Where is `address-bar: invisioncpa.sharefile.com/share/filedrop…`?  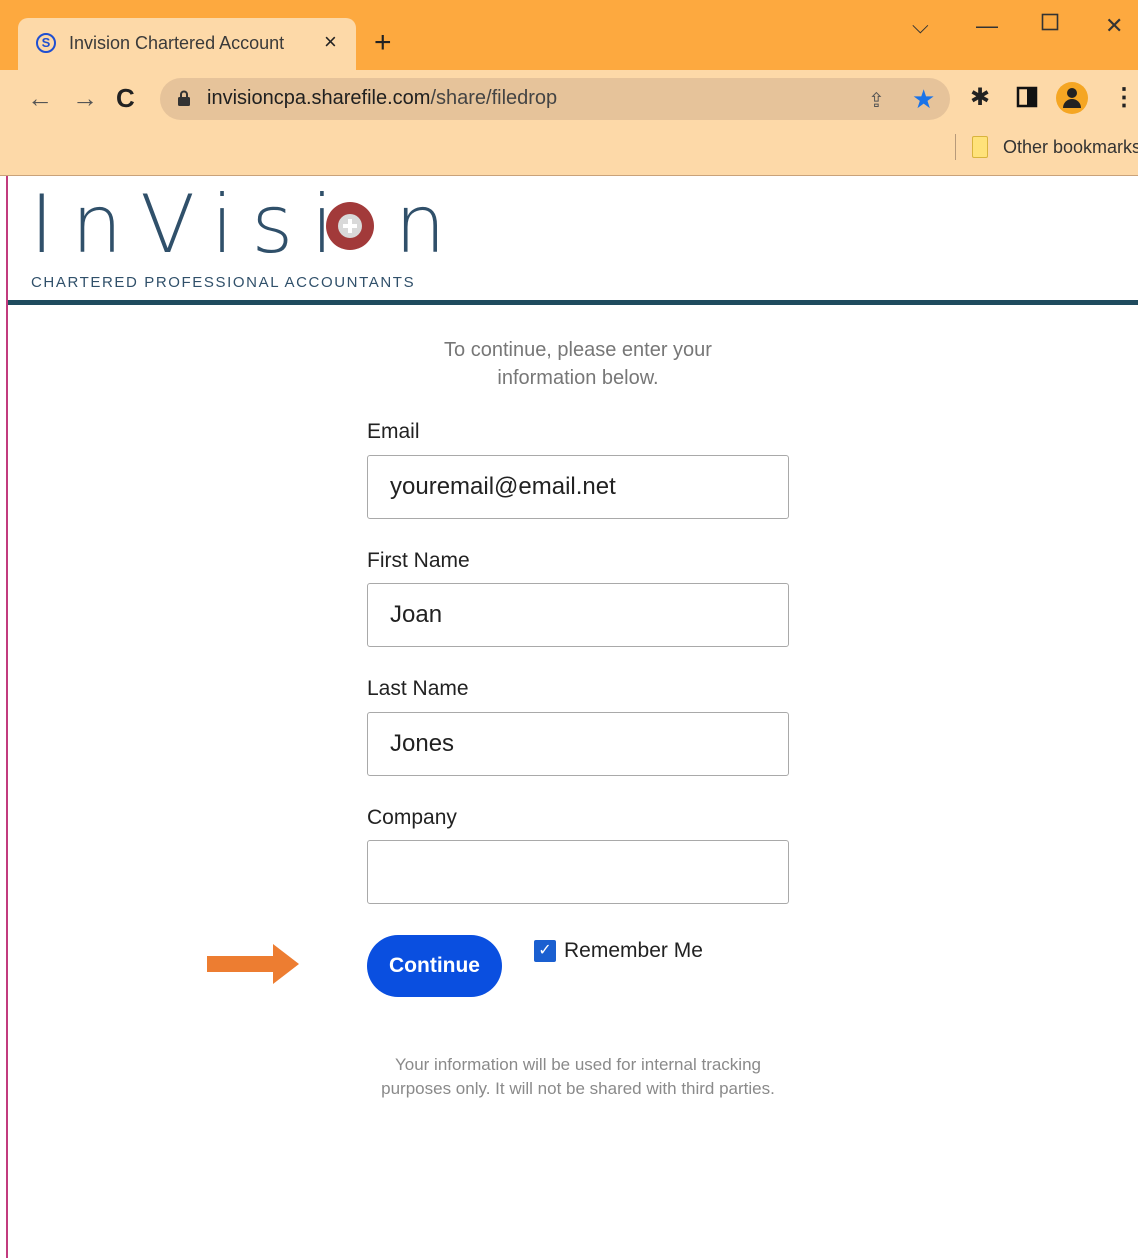
address-bar: invisioncpa.sharefile.com/share/filedrop… is located at coordinates (555, 99).